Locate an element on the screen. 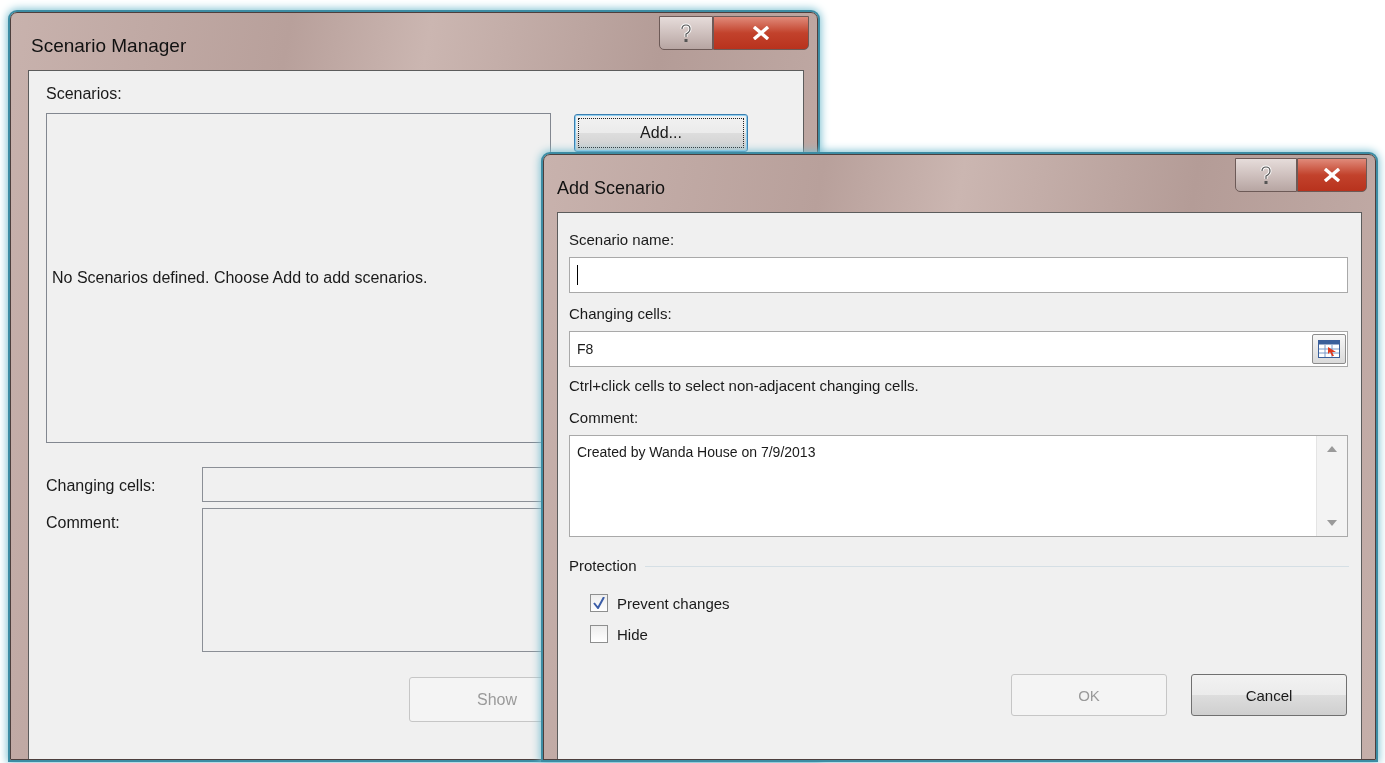  scroll-up-icon is located at coordinates (1332, 449).